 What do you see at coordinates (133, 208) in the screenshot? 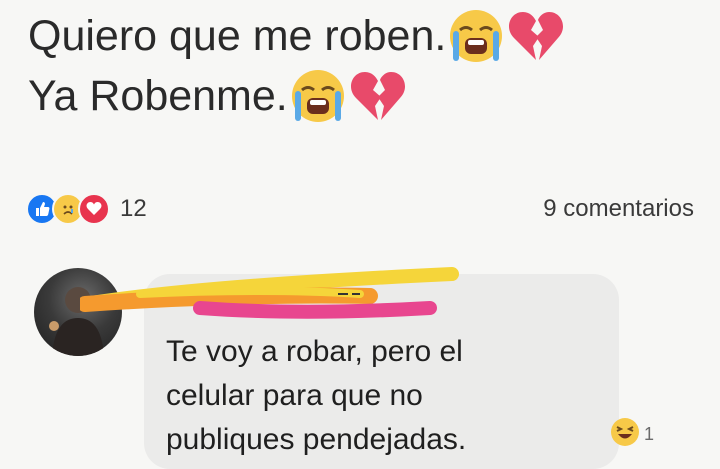
I see `reactions-count: 12` at bounding box center [133, 208].